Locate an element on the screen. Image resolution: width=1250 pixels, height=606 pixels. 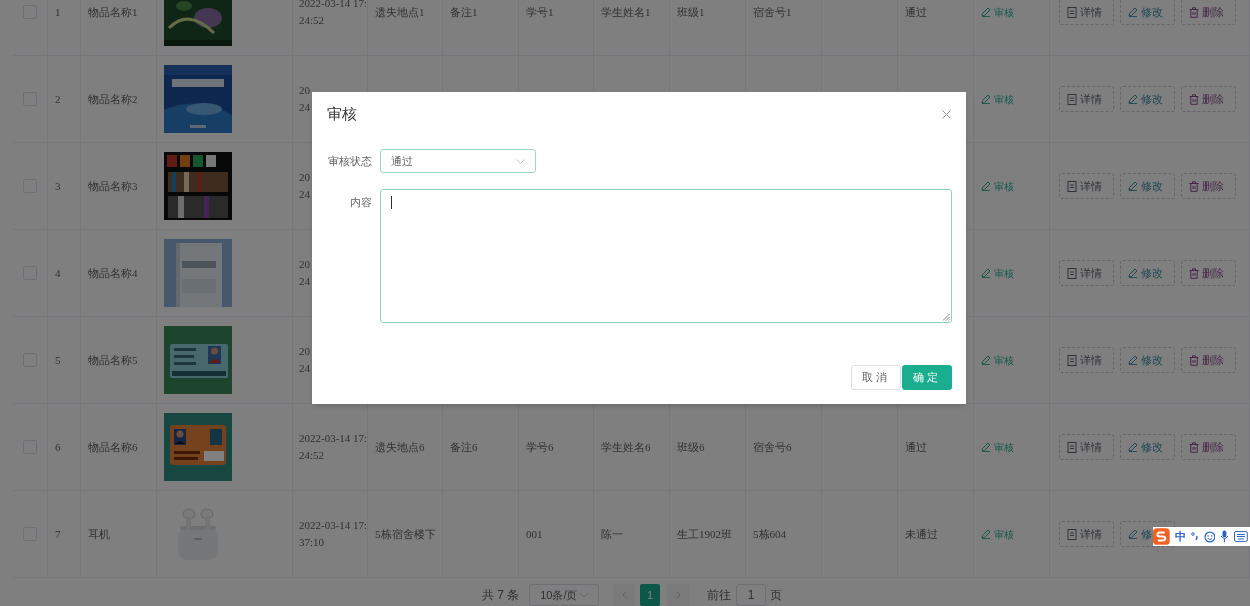
table-cell: 生工1902班 is located at coordinates (708, 534).